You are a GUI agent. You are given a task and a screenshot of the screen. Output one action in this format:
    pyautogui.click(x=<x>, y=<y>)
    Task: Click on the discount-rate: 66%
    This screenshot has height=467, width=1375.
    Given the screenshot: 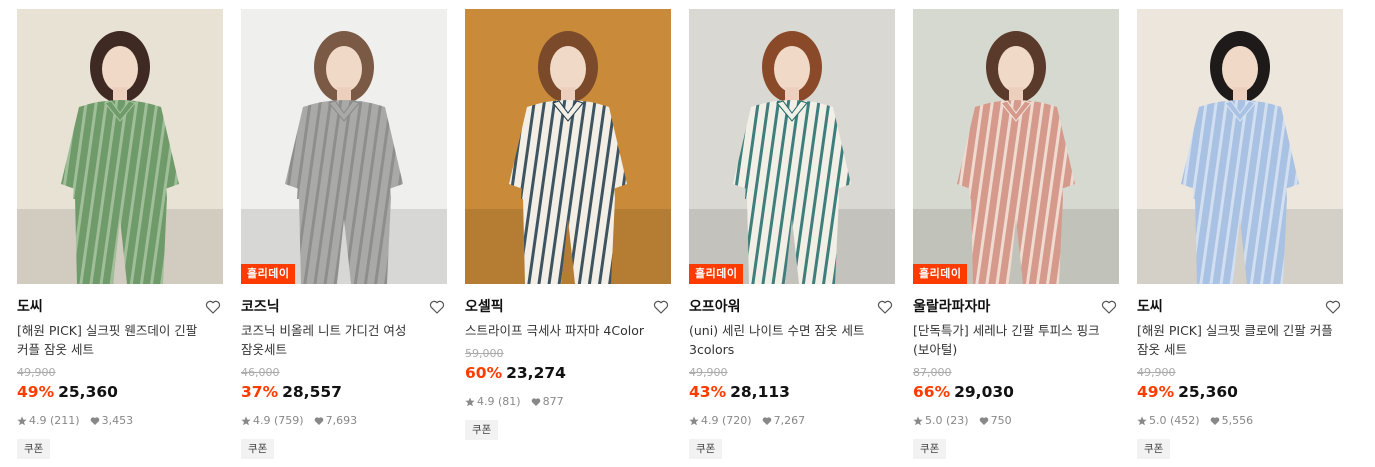 What is the action you would take?
    pyautogui.click(x=932, y=392)
    